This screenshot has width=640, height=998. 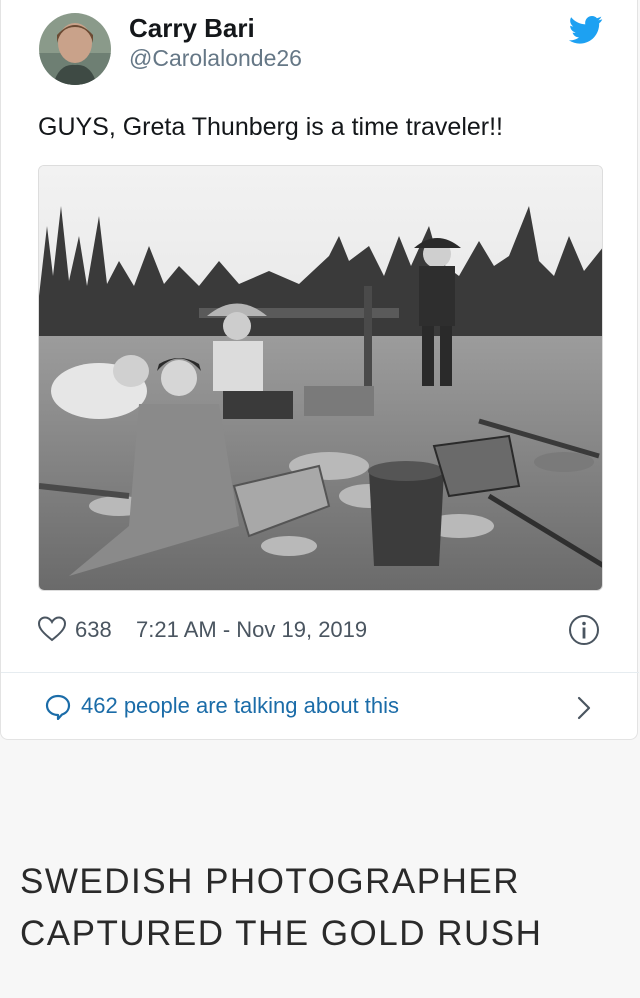 What do you see at coordinates (52, 629) in the screenshot?
I see `heart-icon` at bounding box center [52, 629].